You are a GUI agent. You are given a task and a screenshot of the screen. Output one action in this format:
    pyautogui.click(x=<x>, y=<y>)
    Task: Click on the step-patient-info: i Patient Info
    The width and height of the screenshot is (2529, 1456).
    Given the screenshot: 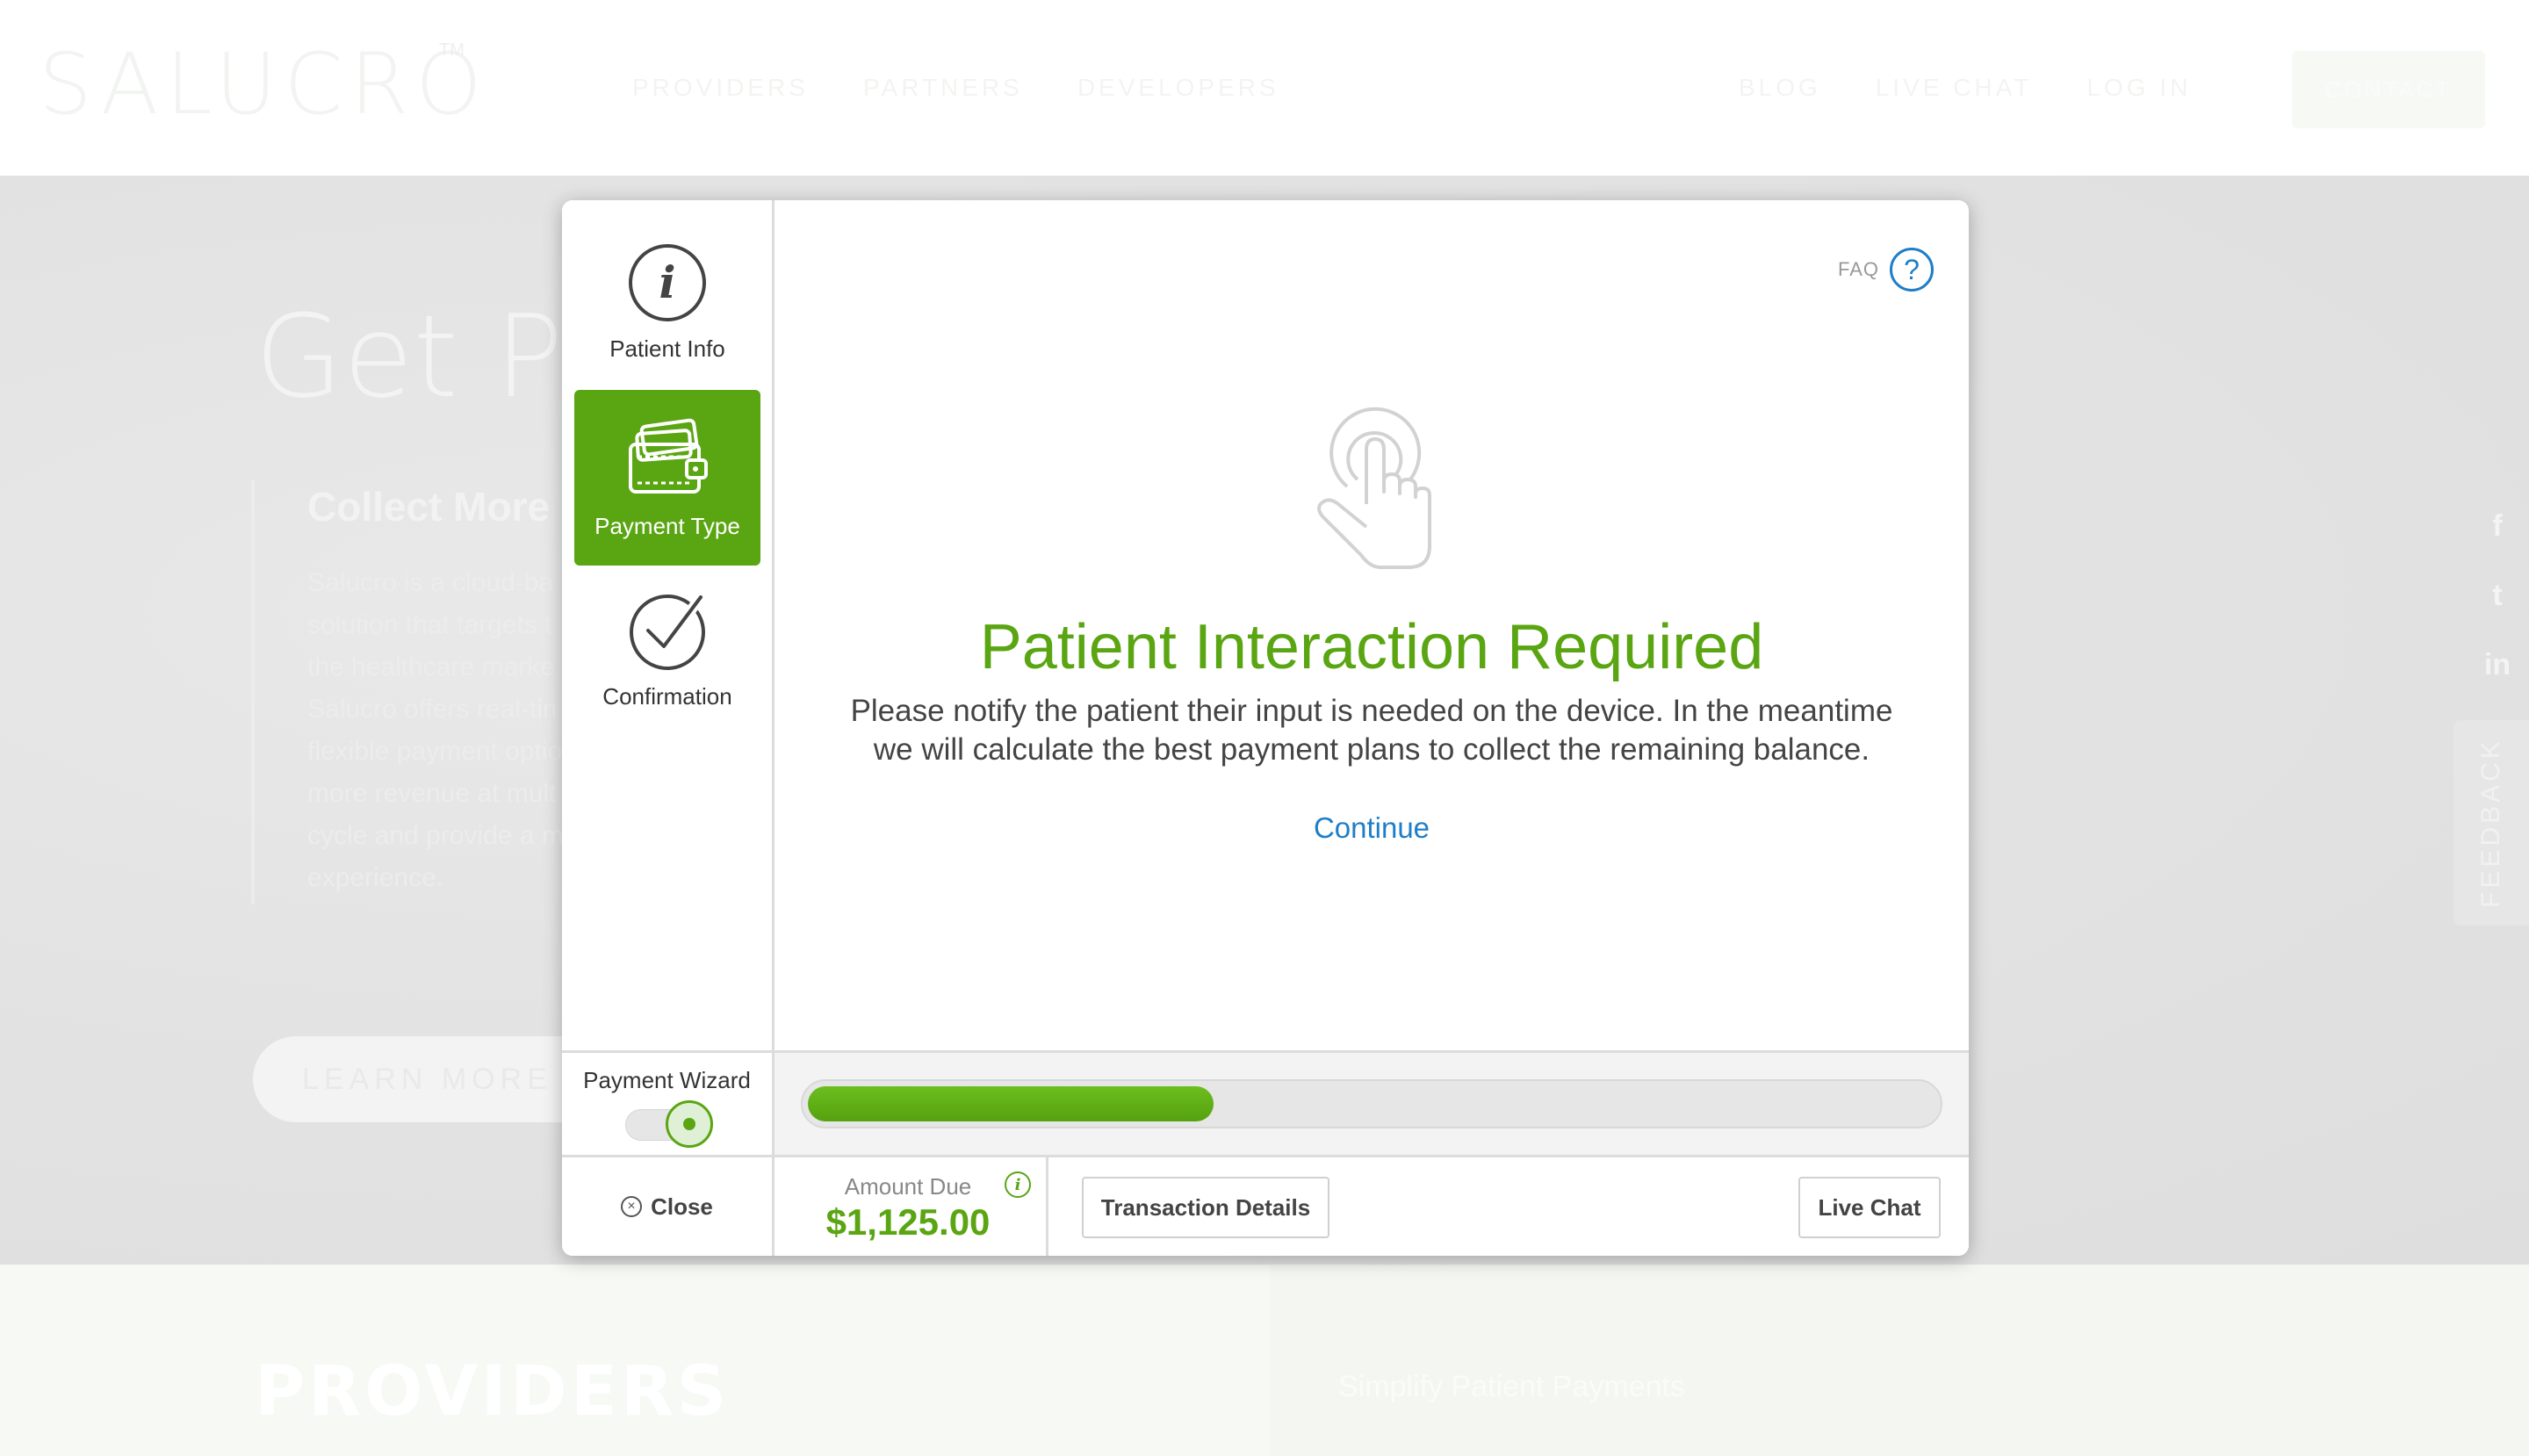 What is the action you would take?
    pyautogui.click(x=667, y=317)
    